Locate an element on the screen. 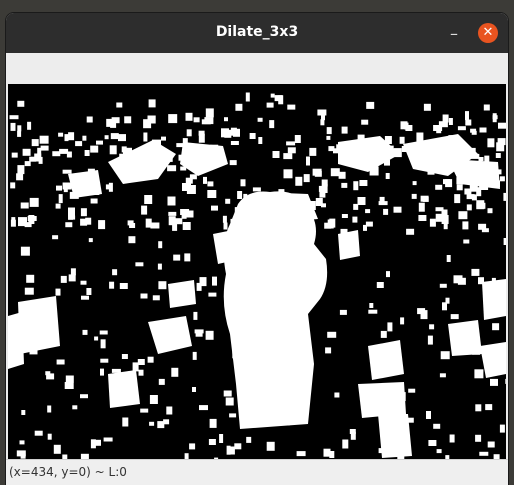 The width and height of the screenshot is (514, 485). status-bar: (x=434, y=0) ~ L:0 is located at coordinates (257, 472).